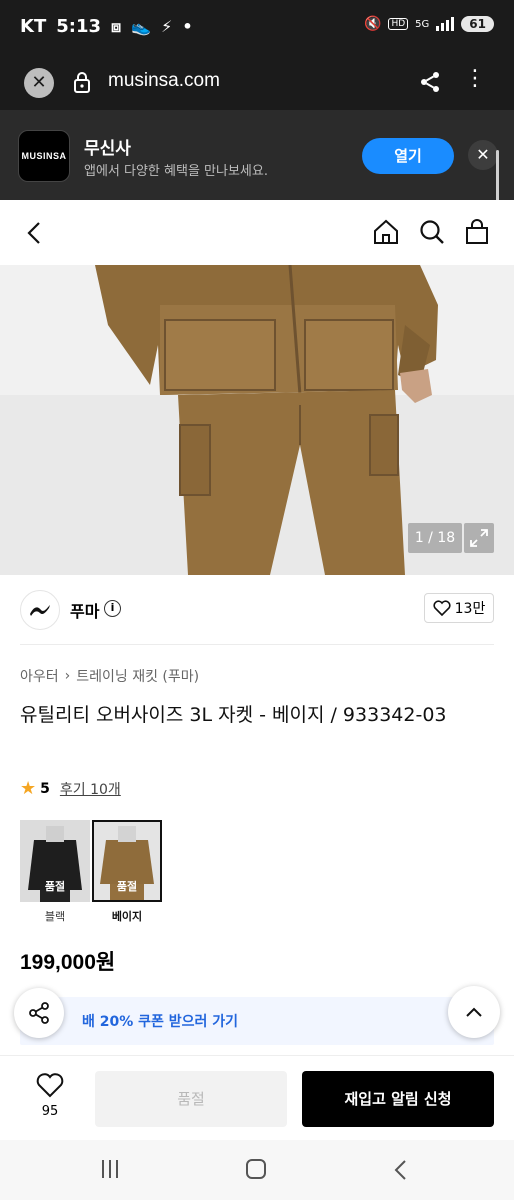 The width and height of the screenshot is (514, 1200). What do you see at coordinates (477, 24) in the screenshot?
I see `battery-indicator: 61` at bounding box center [477, 24].